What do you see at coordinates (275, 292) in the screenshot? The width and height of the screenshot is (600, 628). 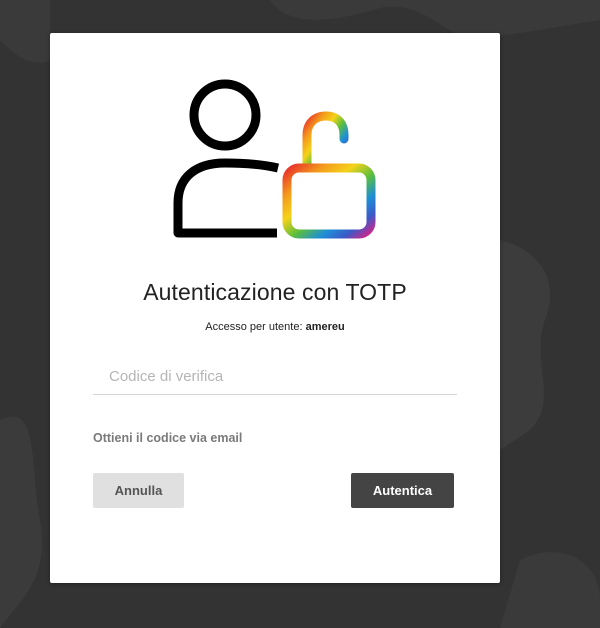 I see `dialog-title: Autenticazione con TOTP` at bounding box center [275, 292].